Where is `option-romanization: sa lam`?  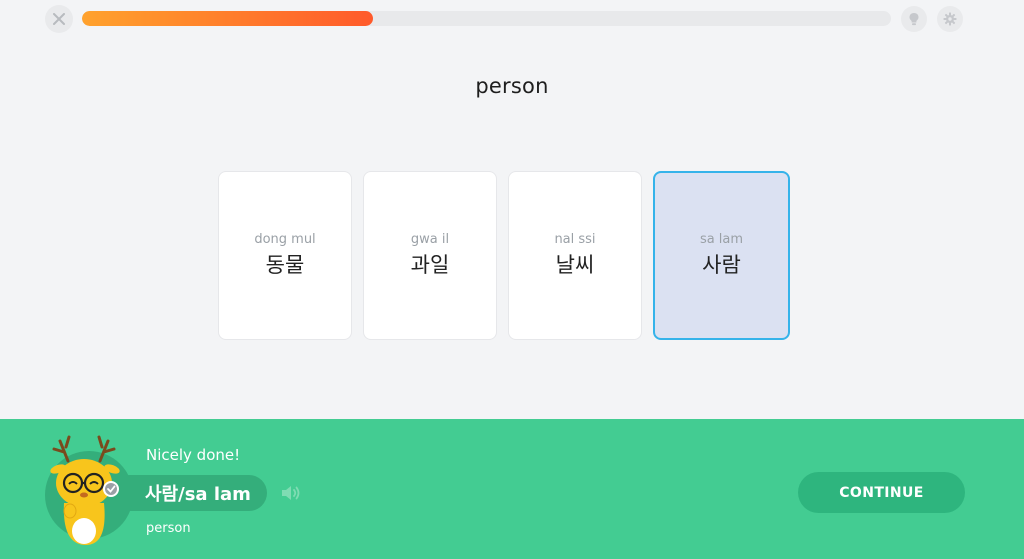 option-romanization: sa lam is located at coordinates (721, 239).